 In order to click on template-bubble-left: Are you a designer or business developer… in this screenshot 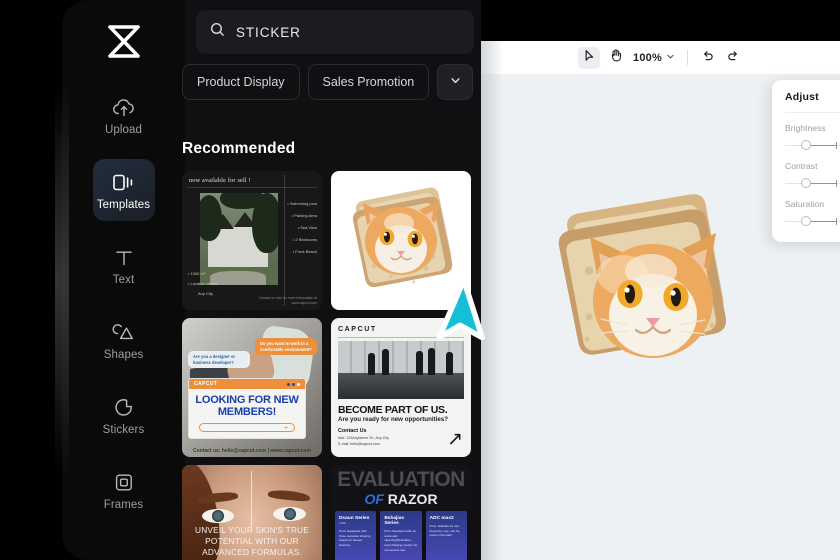, I will do `click(219, 360)`.